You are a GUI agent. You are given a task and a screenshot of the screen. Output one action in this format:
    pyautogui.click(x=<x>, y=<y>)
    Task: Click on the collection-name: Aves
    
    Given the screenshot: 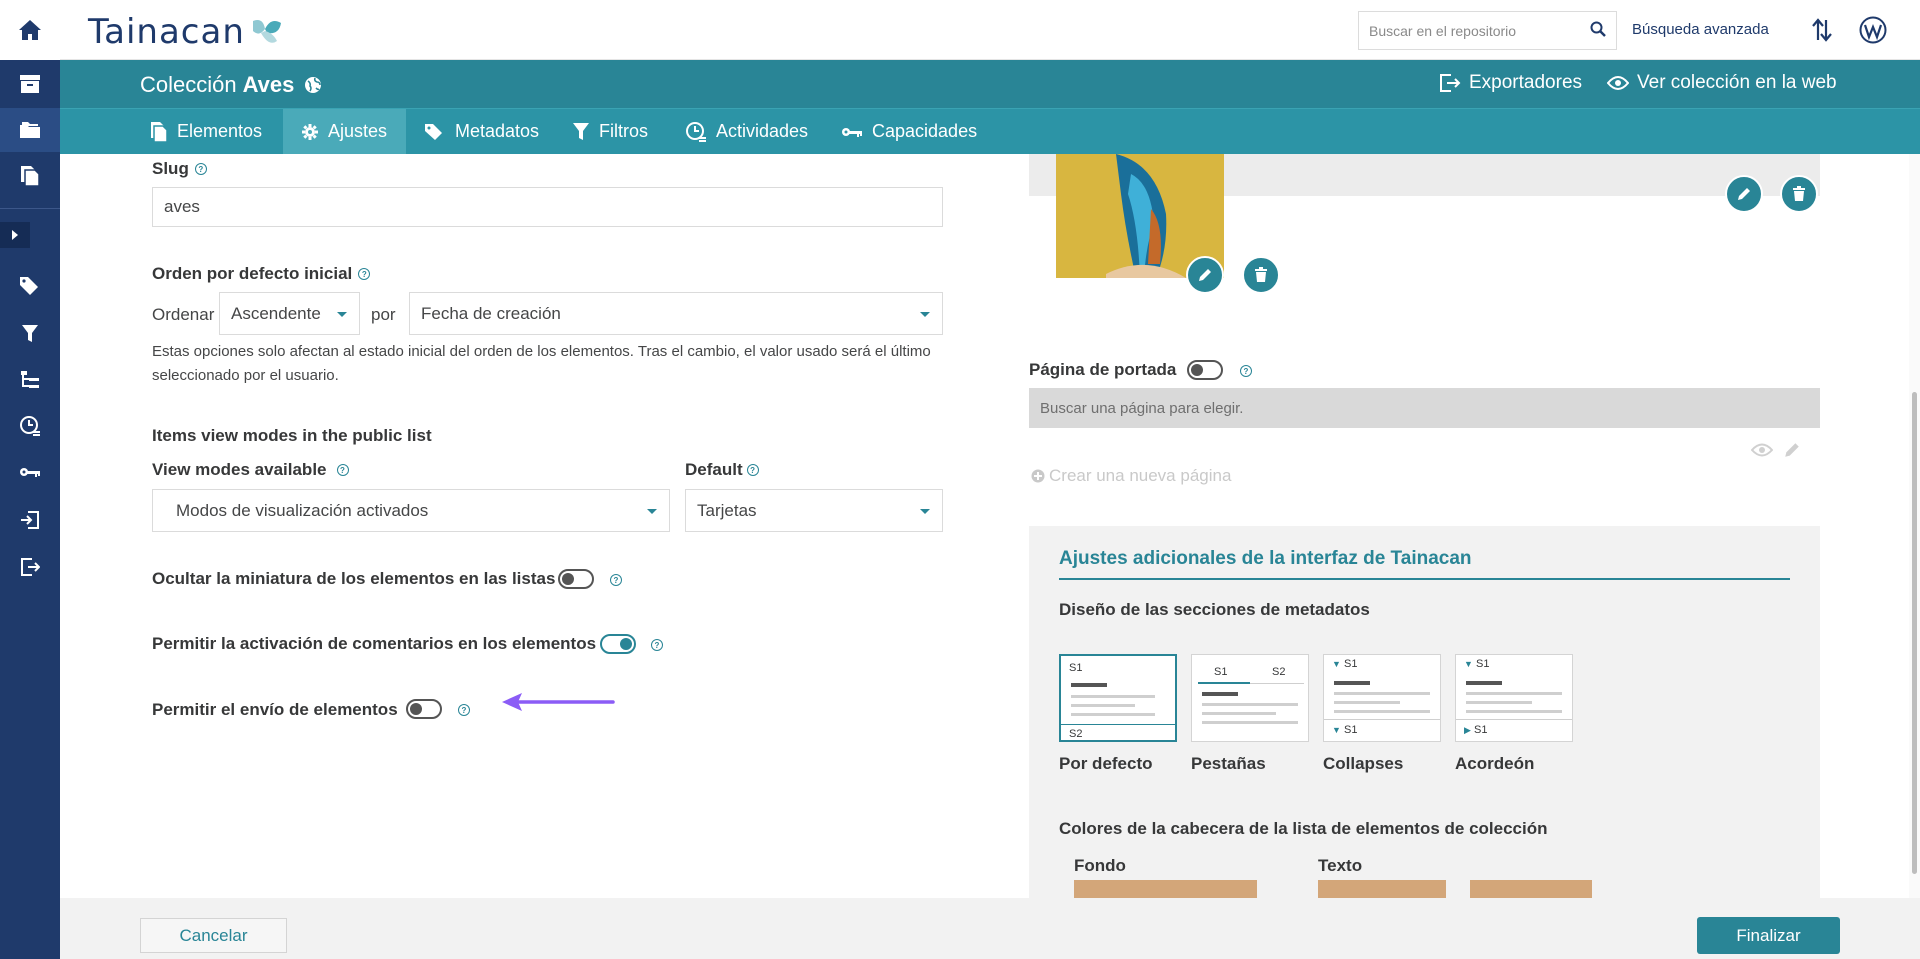 What is the action you would take?
    pyautogui.click(x=268, y=84)
    